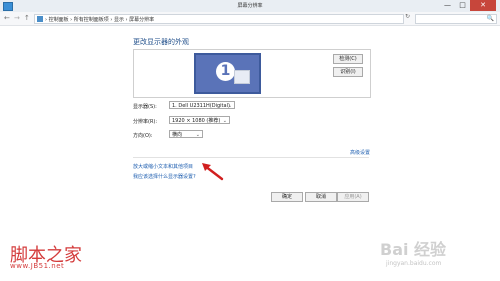 The image size is (500, 281). Describe the element at coordinates (196, 121) in the screenshot. I see `resolution-select-value: 1920 × 1080 (推荐)` at that location.